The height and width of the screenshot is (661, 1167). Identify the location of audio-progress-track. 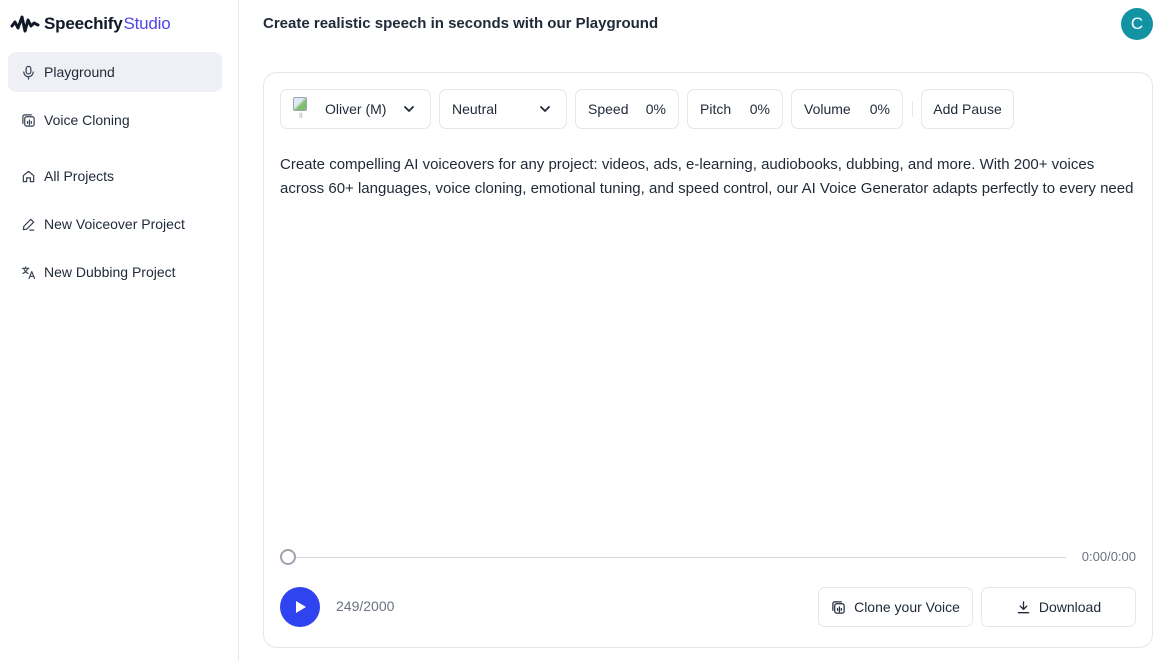
(677, 557).